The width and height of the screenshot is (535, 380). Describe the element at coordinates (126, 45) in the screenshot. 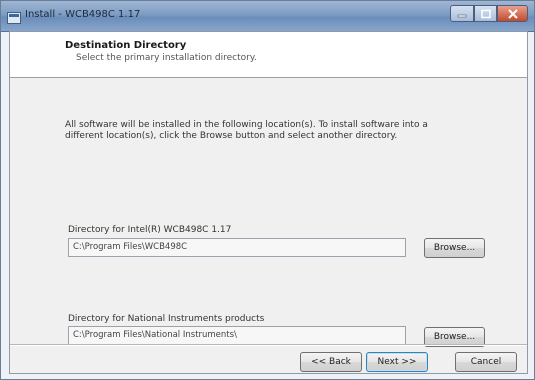

I see `page-title: Destination Directory` at that location.